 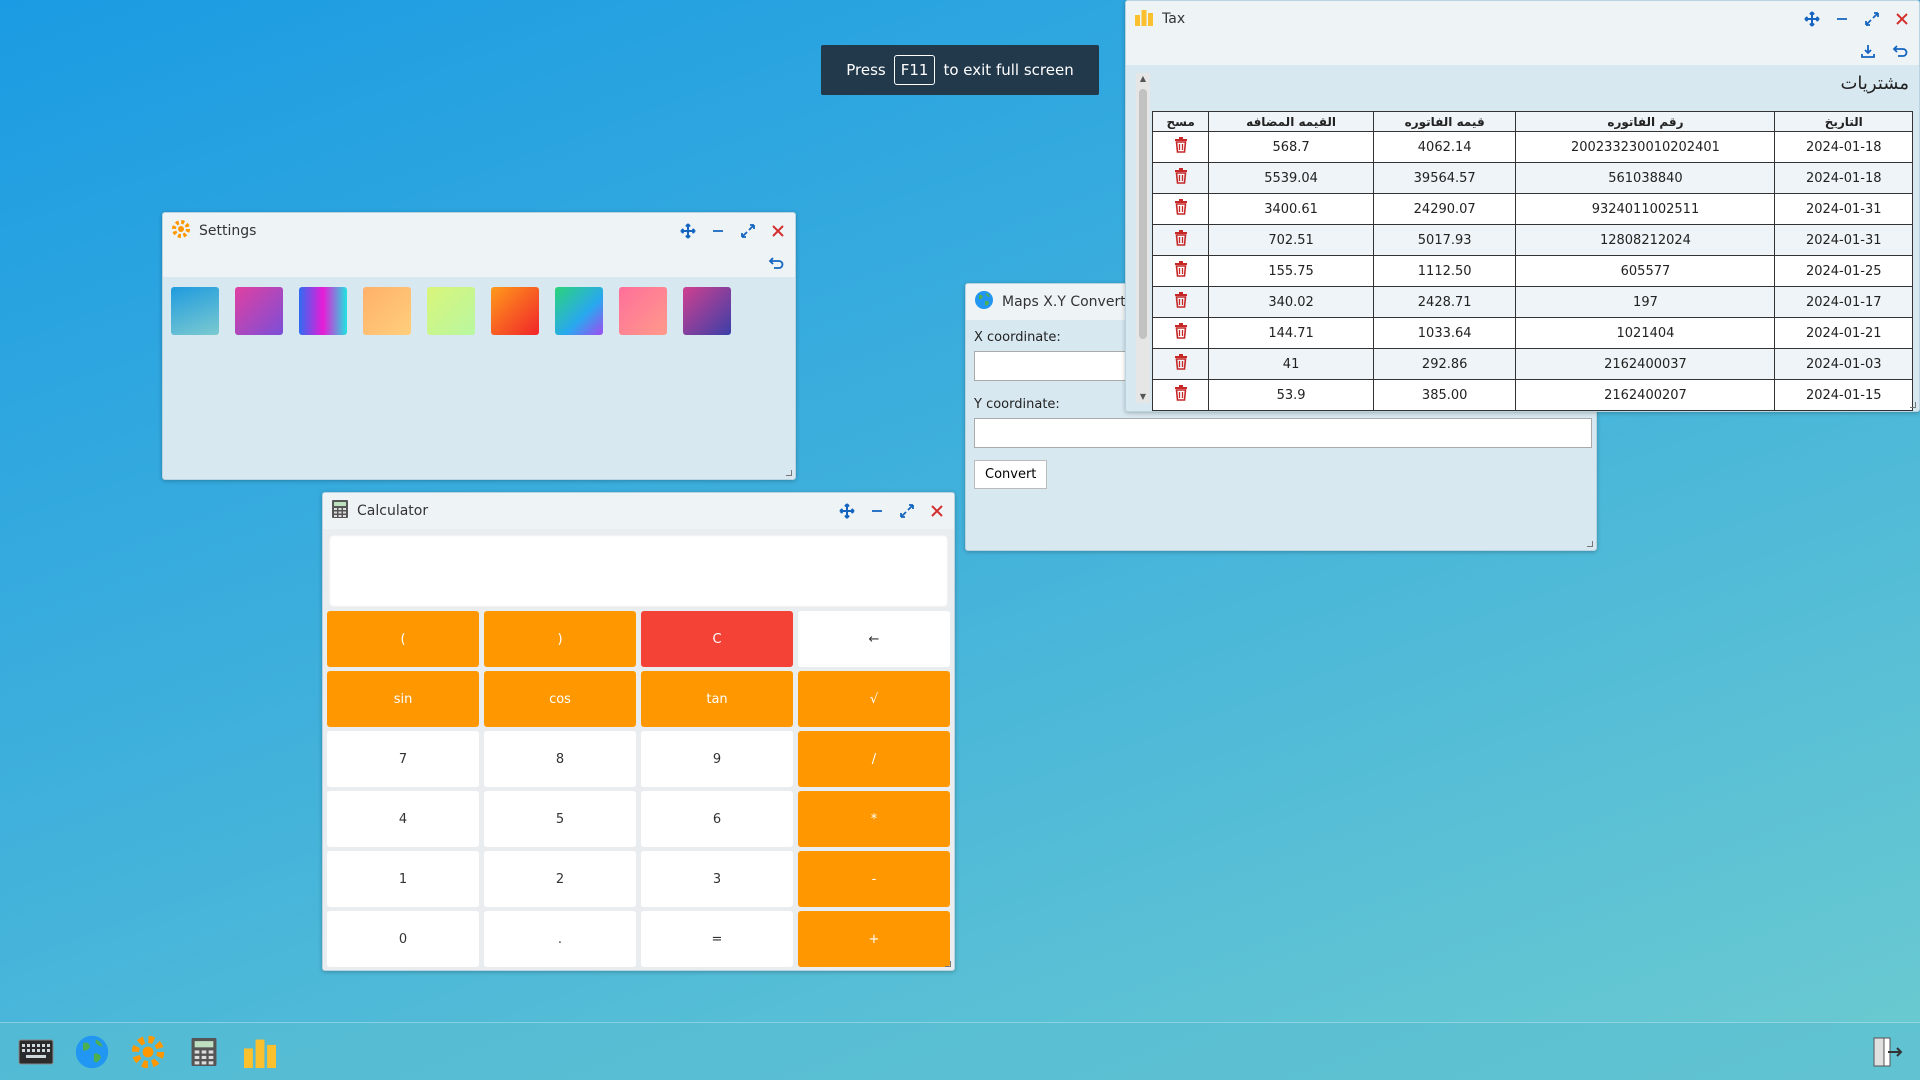 What do you see at coordinates (1532, 147) in the screenshot?
I see `table-row: 2024-01-18 200233230010202401 4062.14 568.7` at bounding box center [1532, 147].